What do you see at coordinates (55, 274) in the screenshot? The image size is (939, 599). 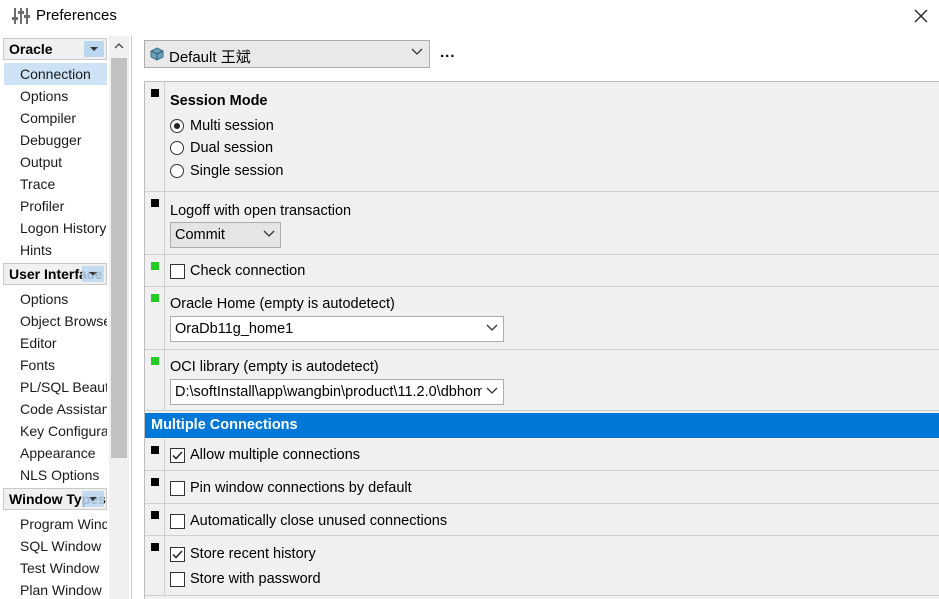 I see `nav-group-user-interface: User Interface` at bounding box center [55, 274].